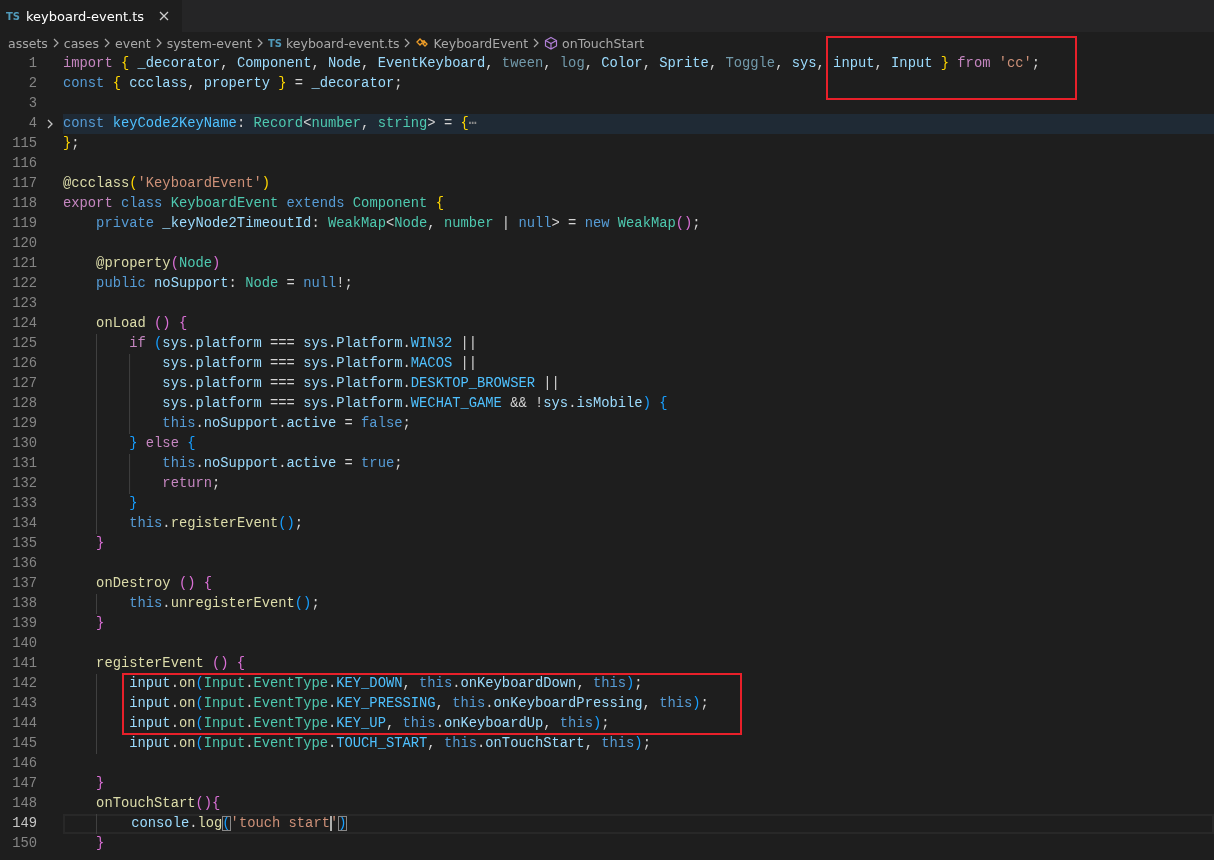 The image size is (1214, 860). What do you see at coordinates (24, 604) in the screenshot?
I see `line-number: 138` at bounding box center [24, 604].